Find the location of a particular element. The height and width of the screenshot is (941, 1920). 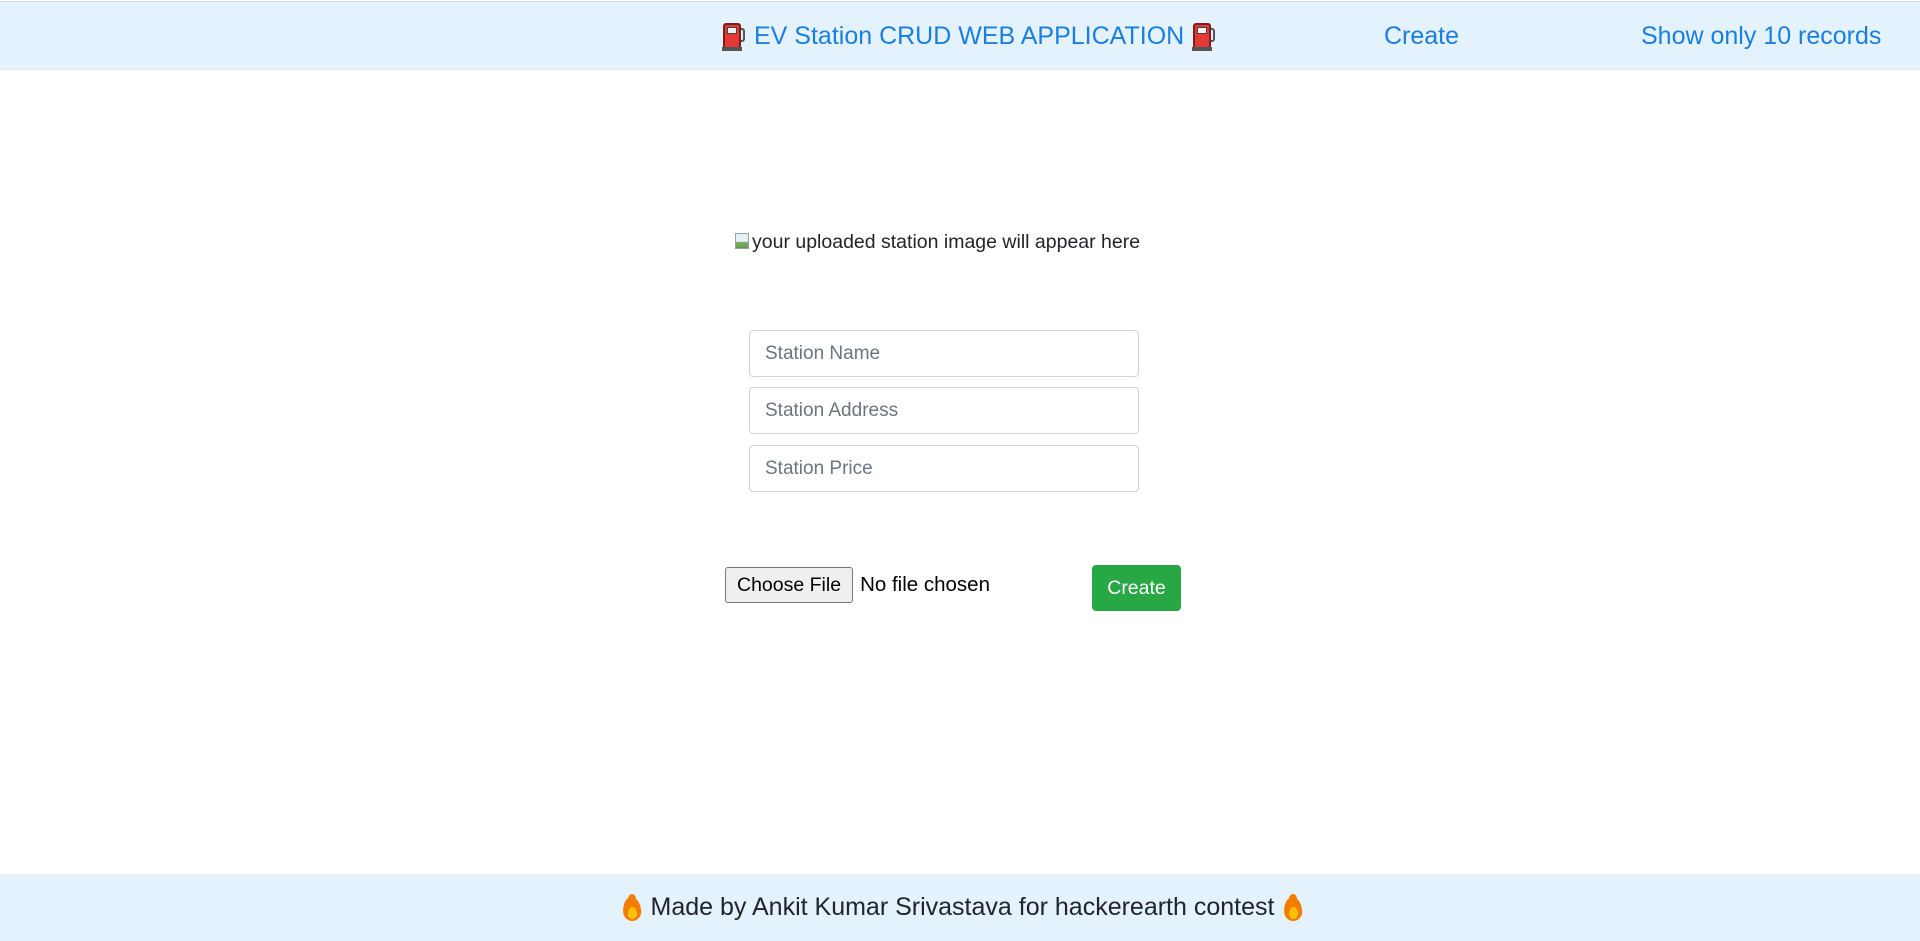

nav-create-link: Create is located at coordinates (1421, 36).